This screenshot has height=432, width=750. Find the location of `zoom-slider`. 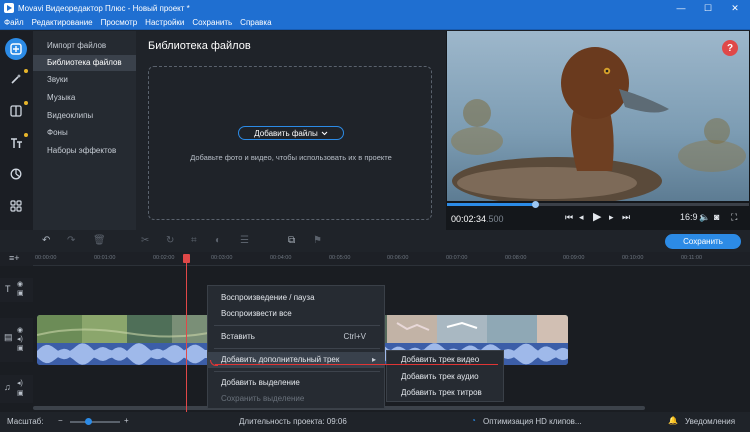

zoom-slider is located at coordinates (95, 422).